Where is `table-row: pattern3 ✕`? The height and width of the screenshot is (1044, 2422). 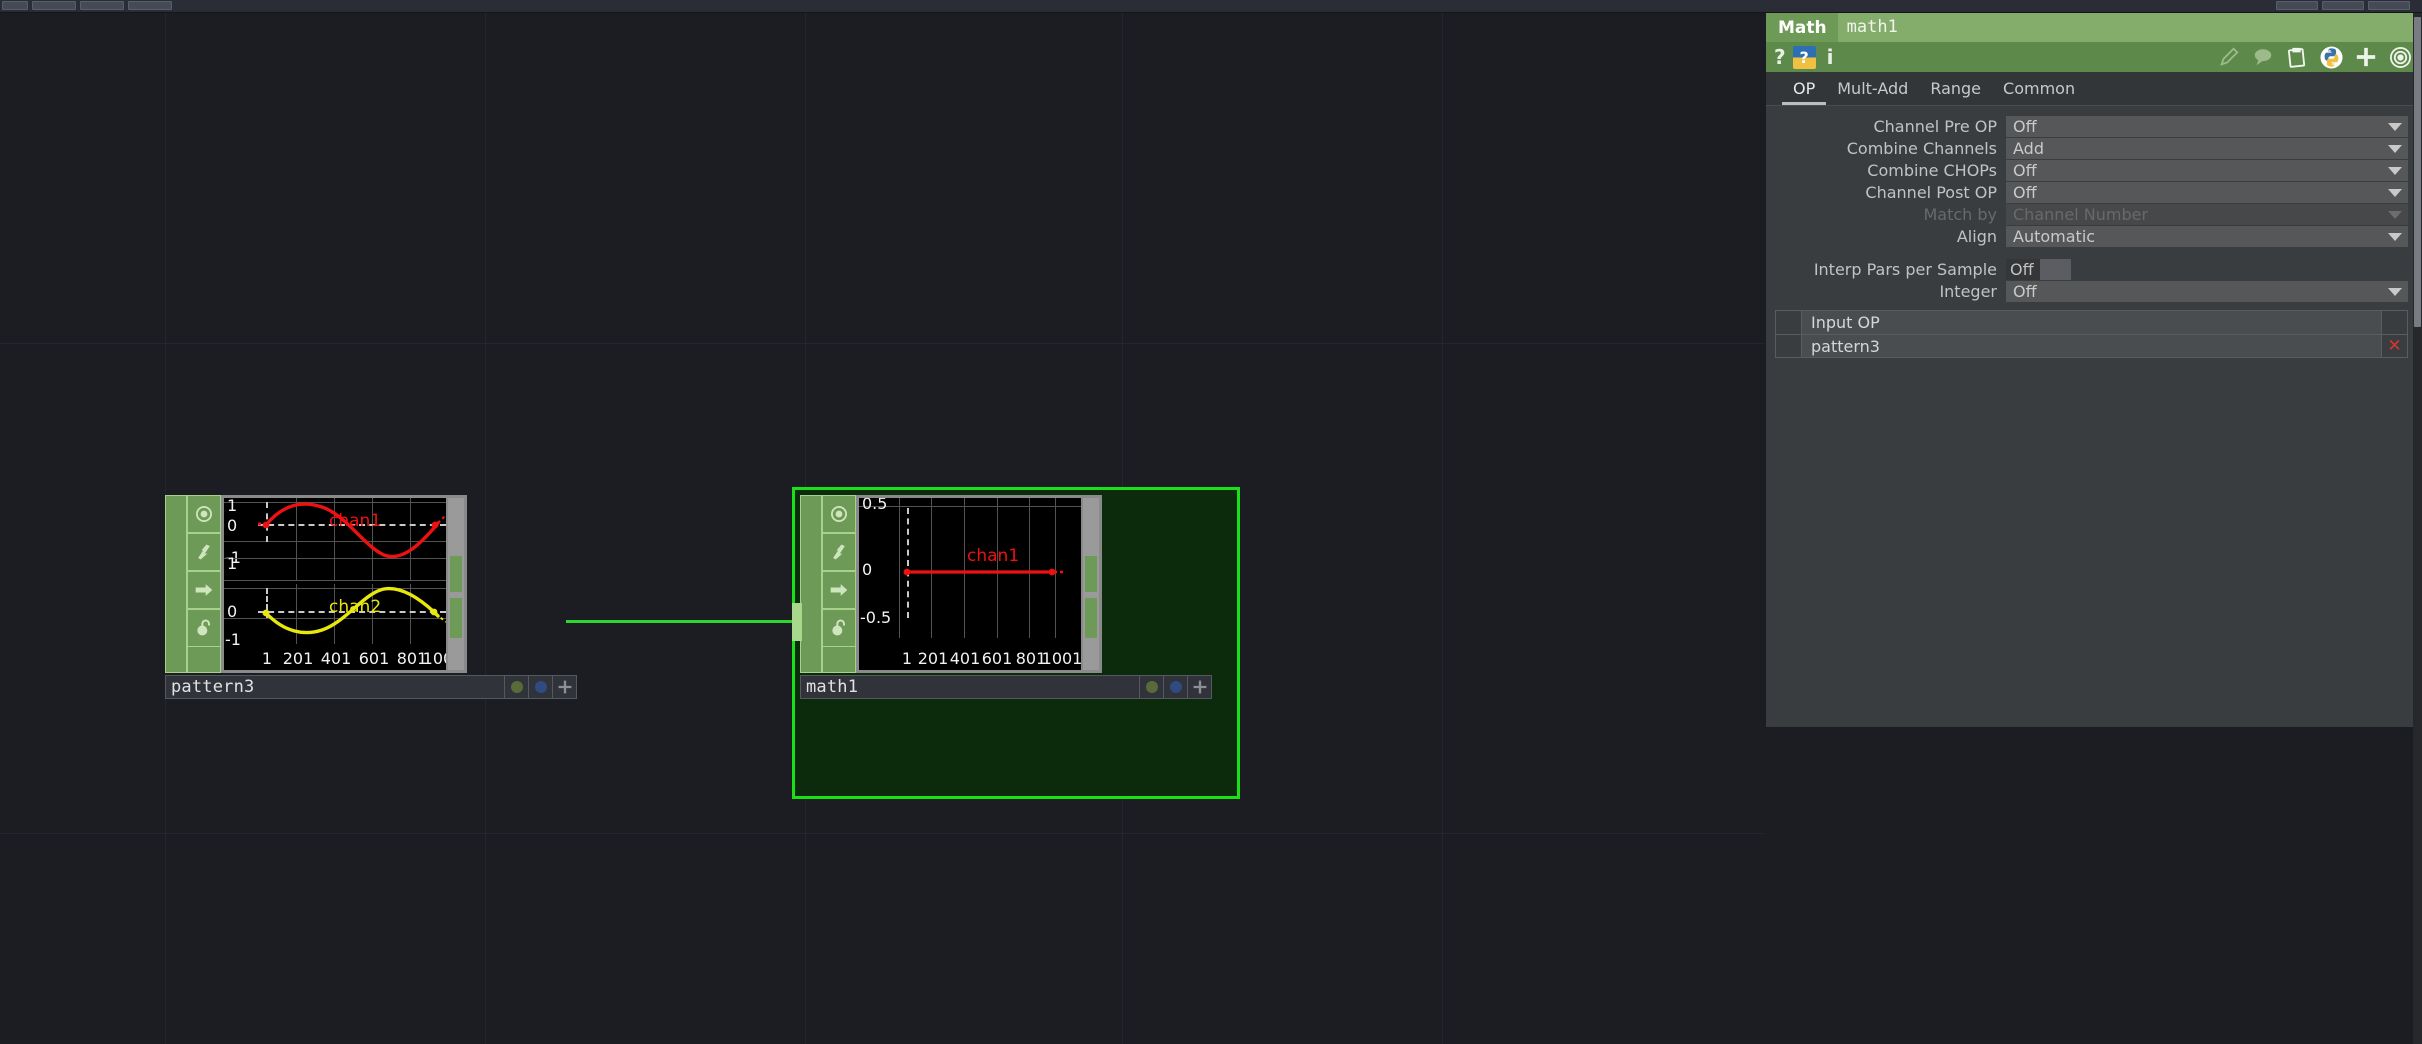 table-row: pattern3 ✕ is located at coordinates (2091, 345).